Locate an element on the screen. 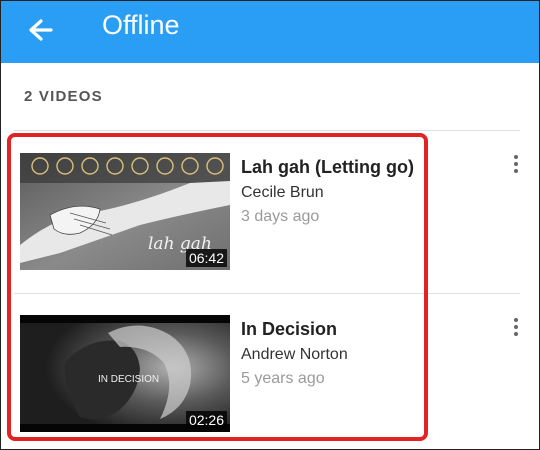  back-button is located at coordinates (41, 31).